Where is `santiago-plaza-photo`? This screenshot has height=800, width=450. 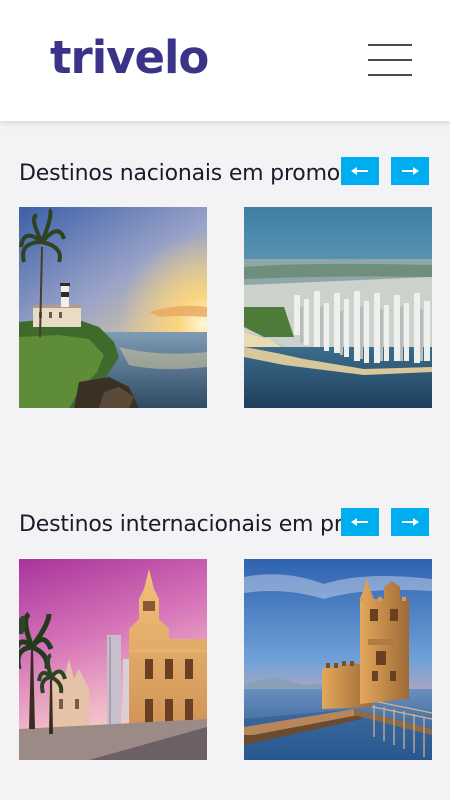 santiago-plaza-photo is located at coordinates (113, 659).